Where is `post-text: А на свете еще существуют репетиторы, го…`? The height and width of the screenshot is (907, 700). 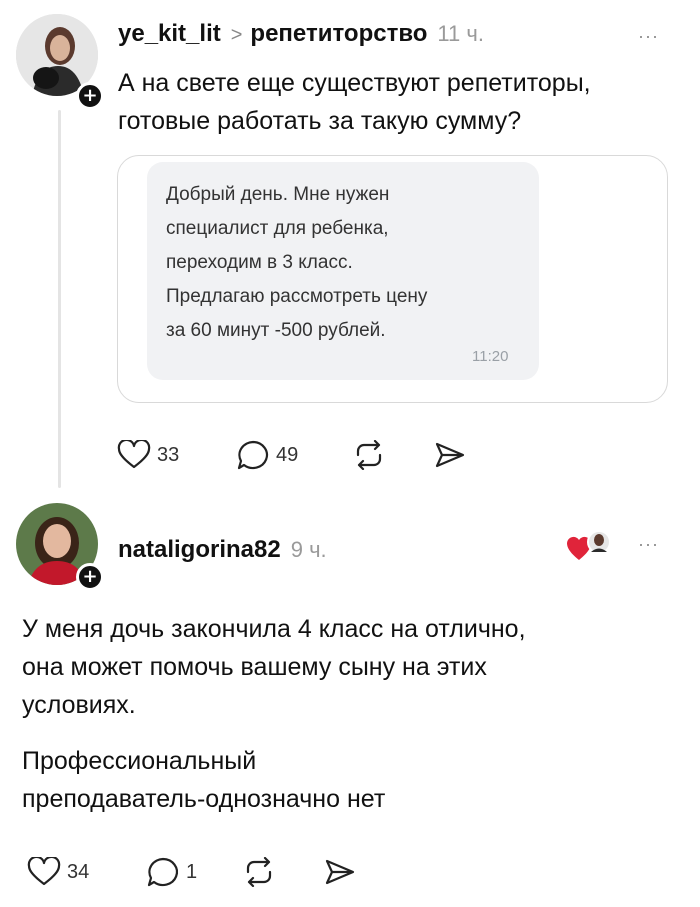
post-text: А на свете еще существуют репетиторы, го… is located at coordinates (403, 102).